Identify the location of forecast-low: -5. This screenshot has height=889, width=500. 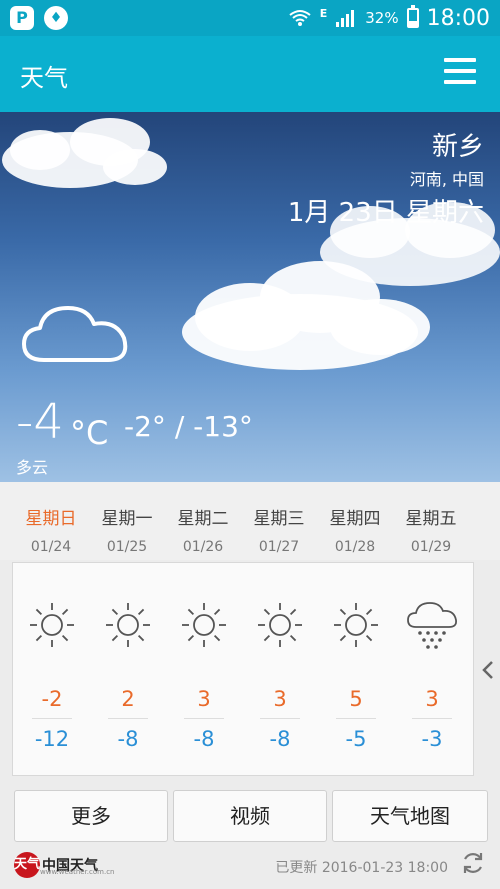
(356, 739).